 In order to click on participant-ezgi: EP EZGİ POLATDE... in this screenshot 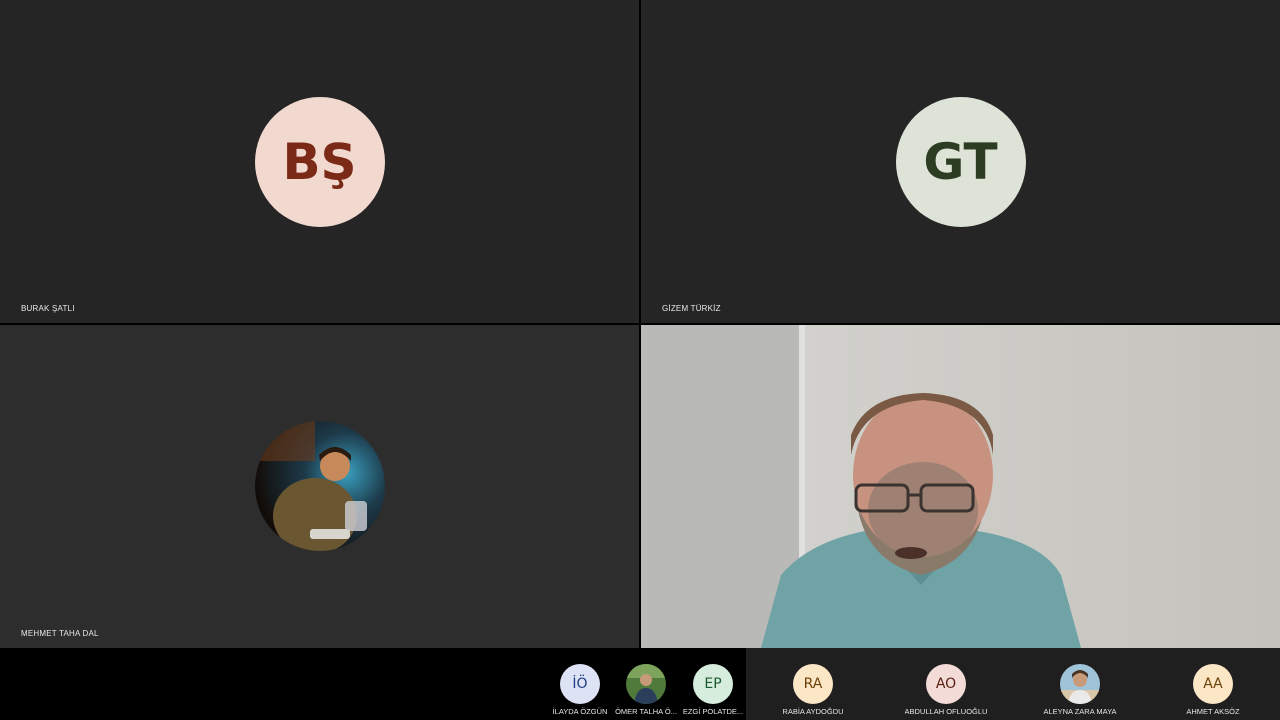, I will do `click(713, 684)`.